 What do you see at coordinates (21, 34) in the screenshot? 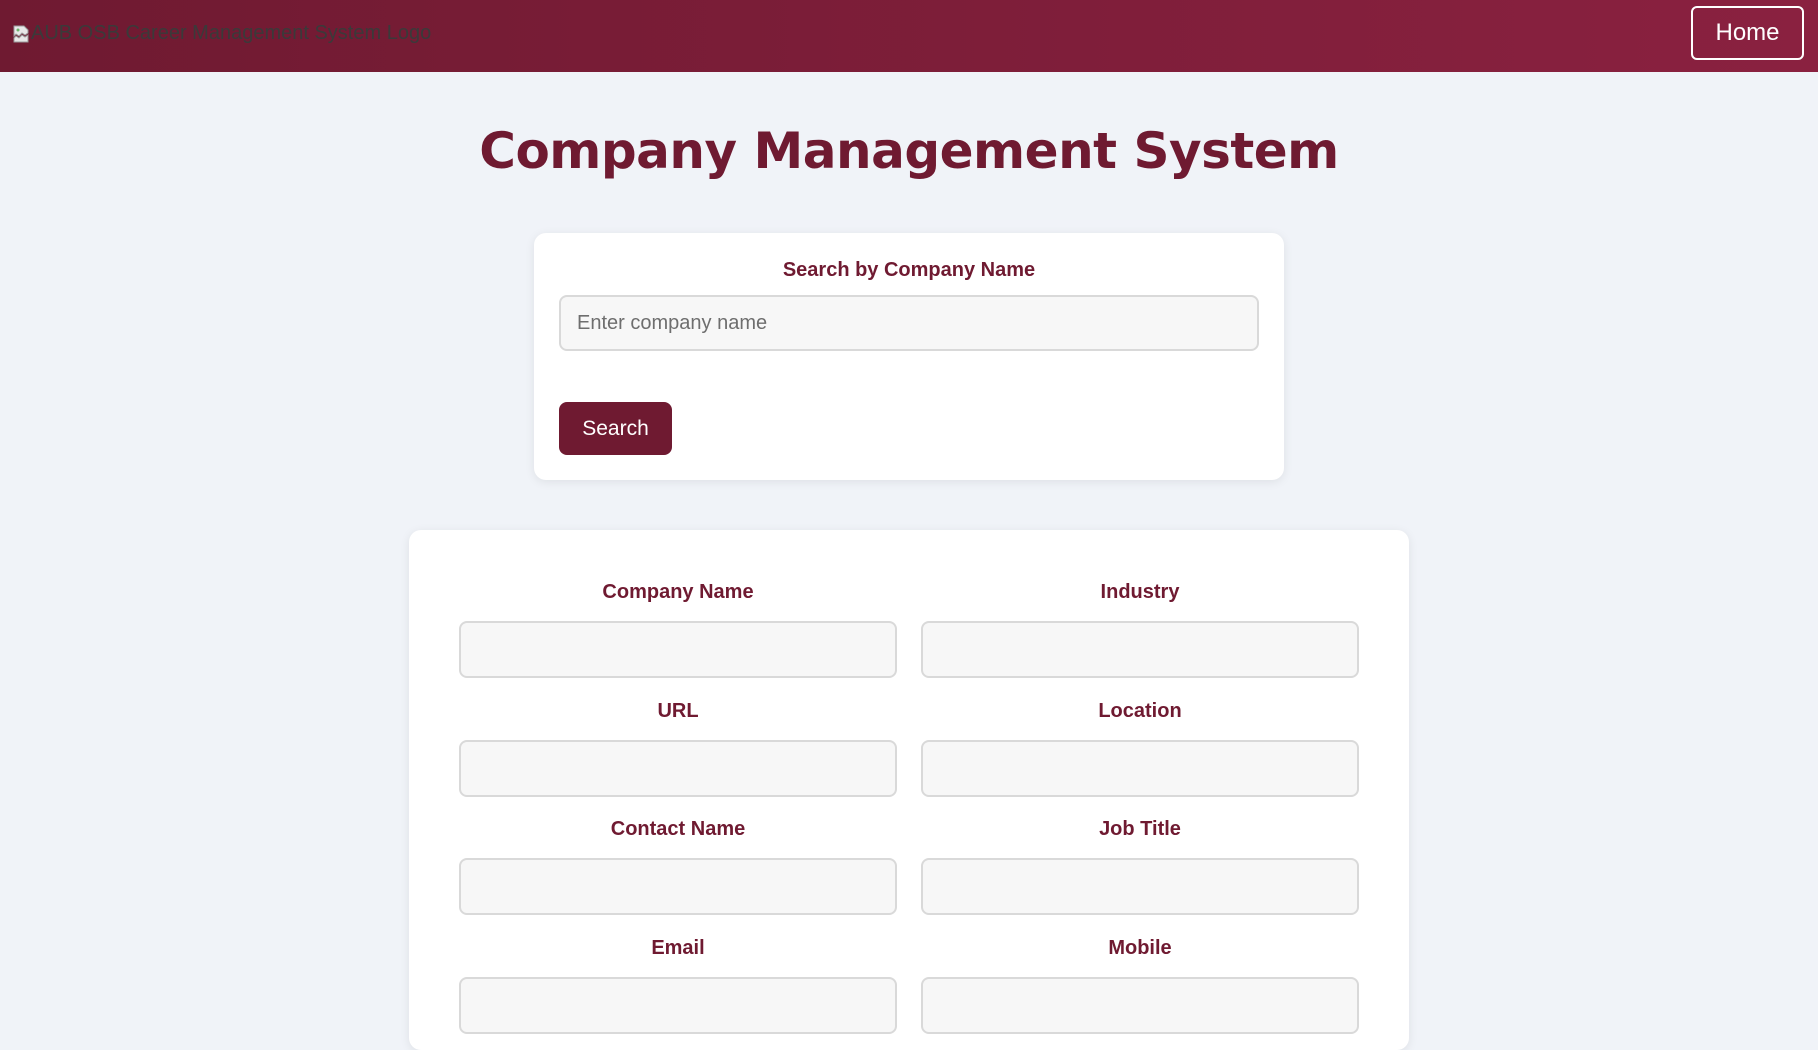
I see `broken-image-icon` at bounding box center [21, 34].